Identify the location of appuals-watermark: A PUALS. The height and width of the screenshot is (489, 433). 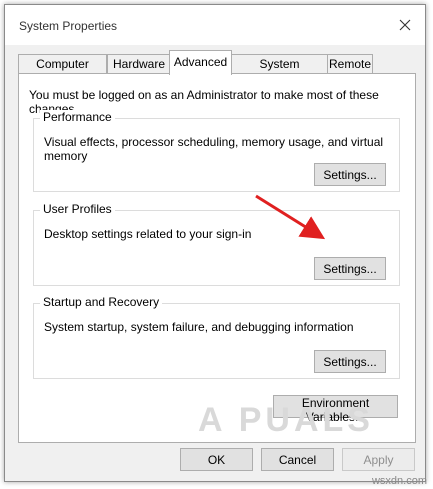
(286, 420).